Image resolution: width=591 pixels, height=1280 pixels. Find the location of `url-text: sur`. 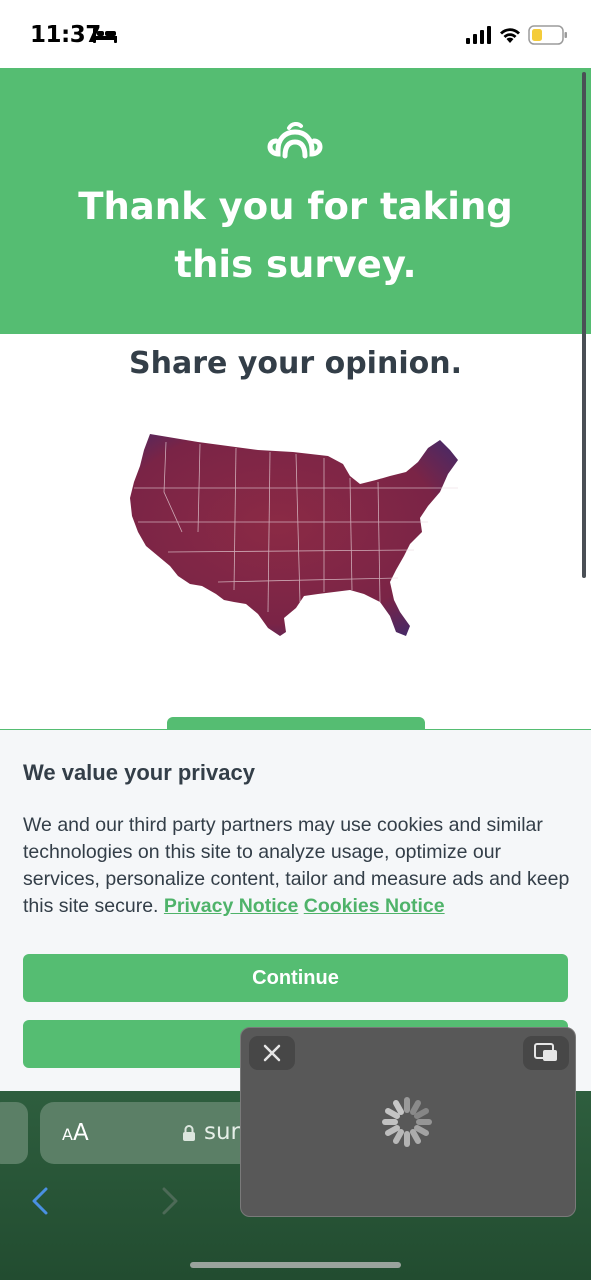

url-text: sur is located at coordinates (222, 1132).